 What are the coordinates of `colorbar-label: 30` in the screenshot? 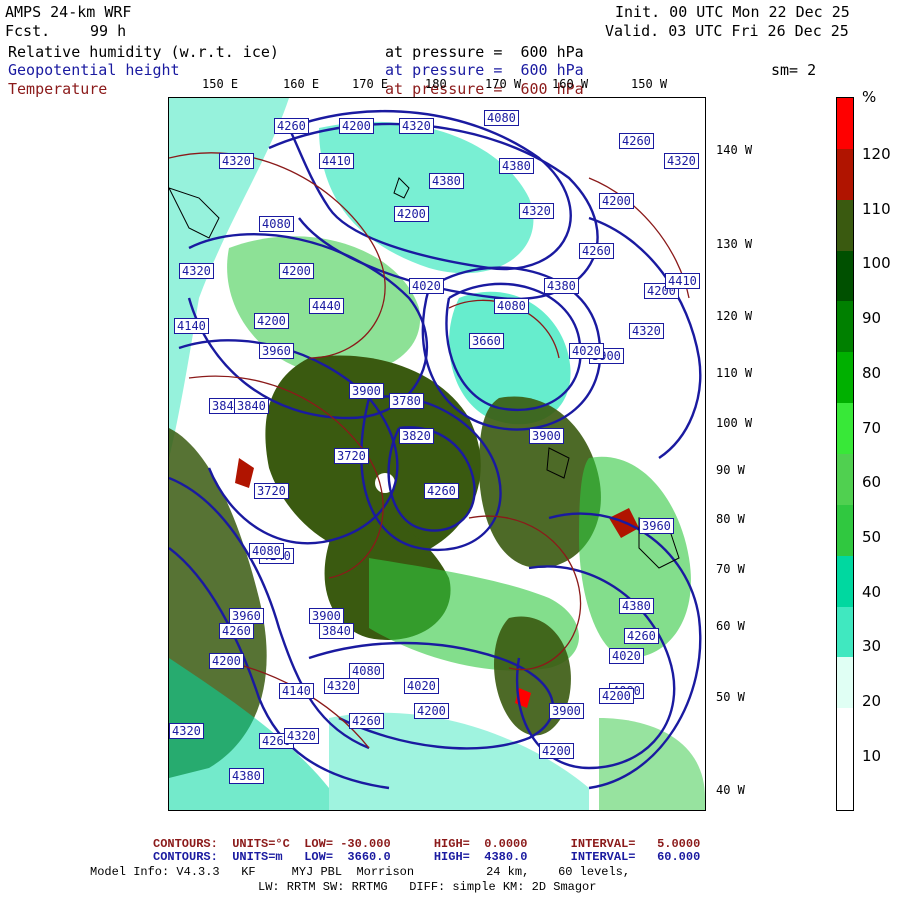 It's located at (872, 646).